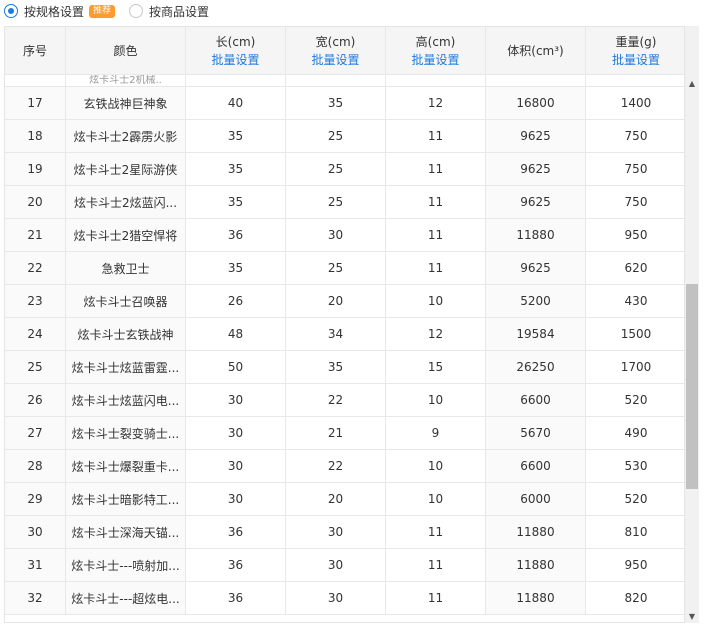 This screenshot has width=714, height=641. What do you see at coordinates (235, 60) in the screenshot?
I see `batch-set-length-link: 批量设置` at bounding box center [235, 60].